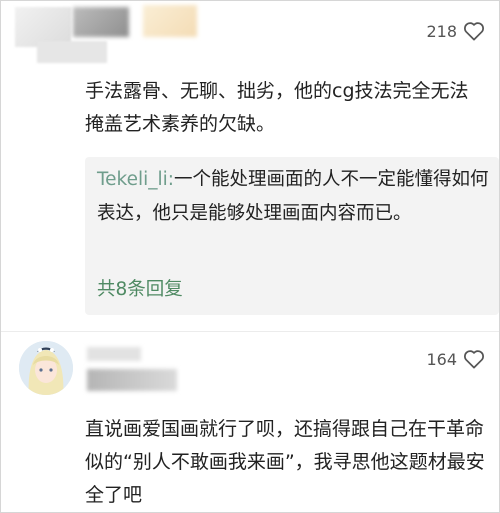 The height and width of the screenshot is (513, 500). What do you see at coordinates (441, 31) in the screenshot?
I see `like-count: 218` at bounding box center [441, 31].